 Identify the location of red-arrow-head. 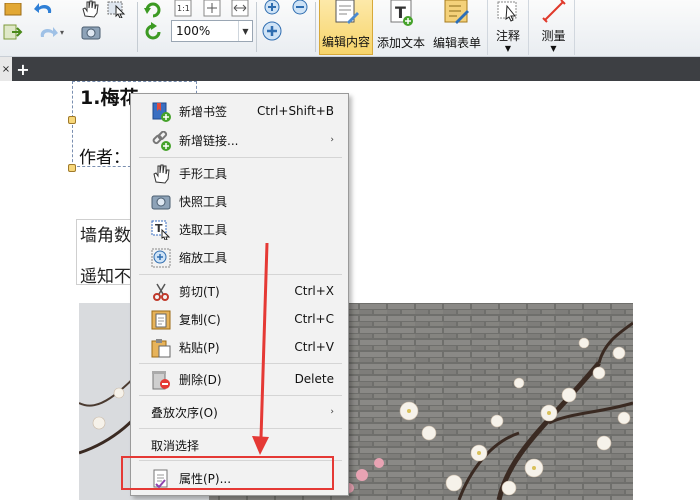
(260, 445).